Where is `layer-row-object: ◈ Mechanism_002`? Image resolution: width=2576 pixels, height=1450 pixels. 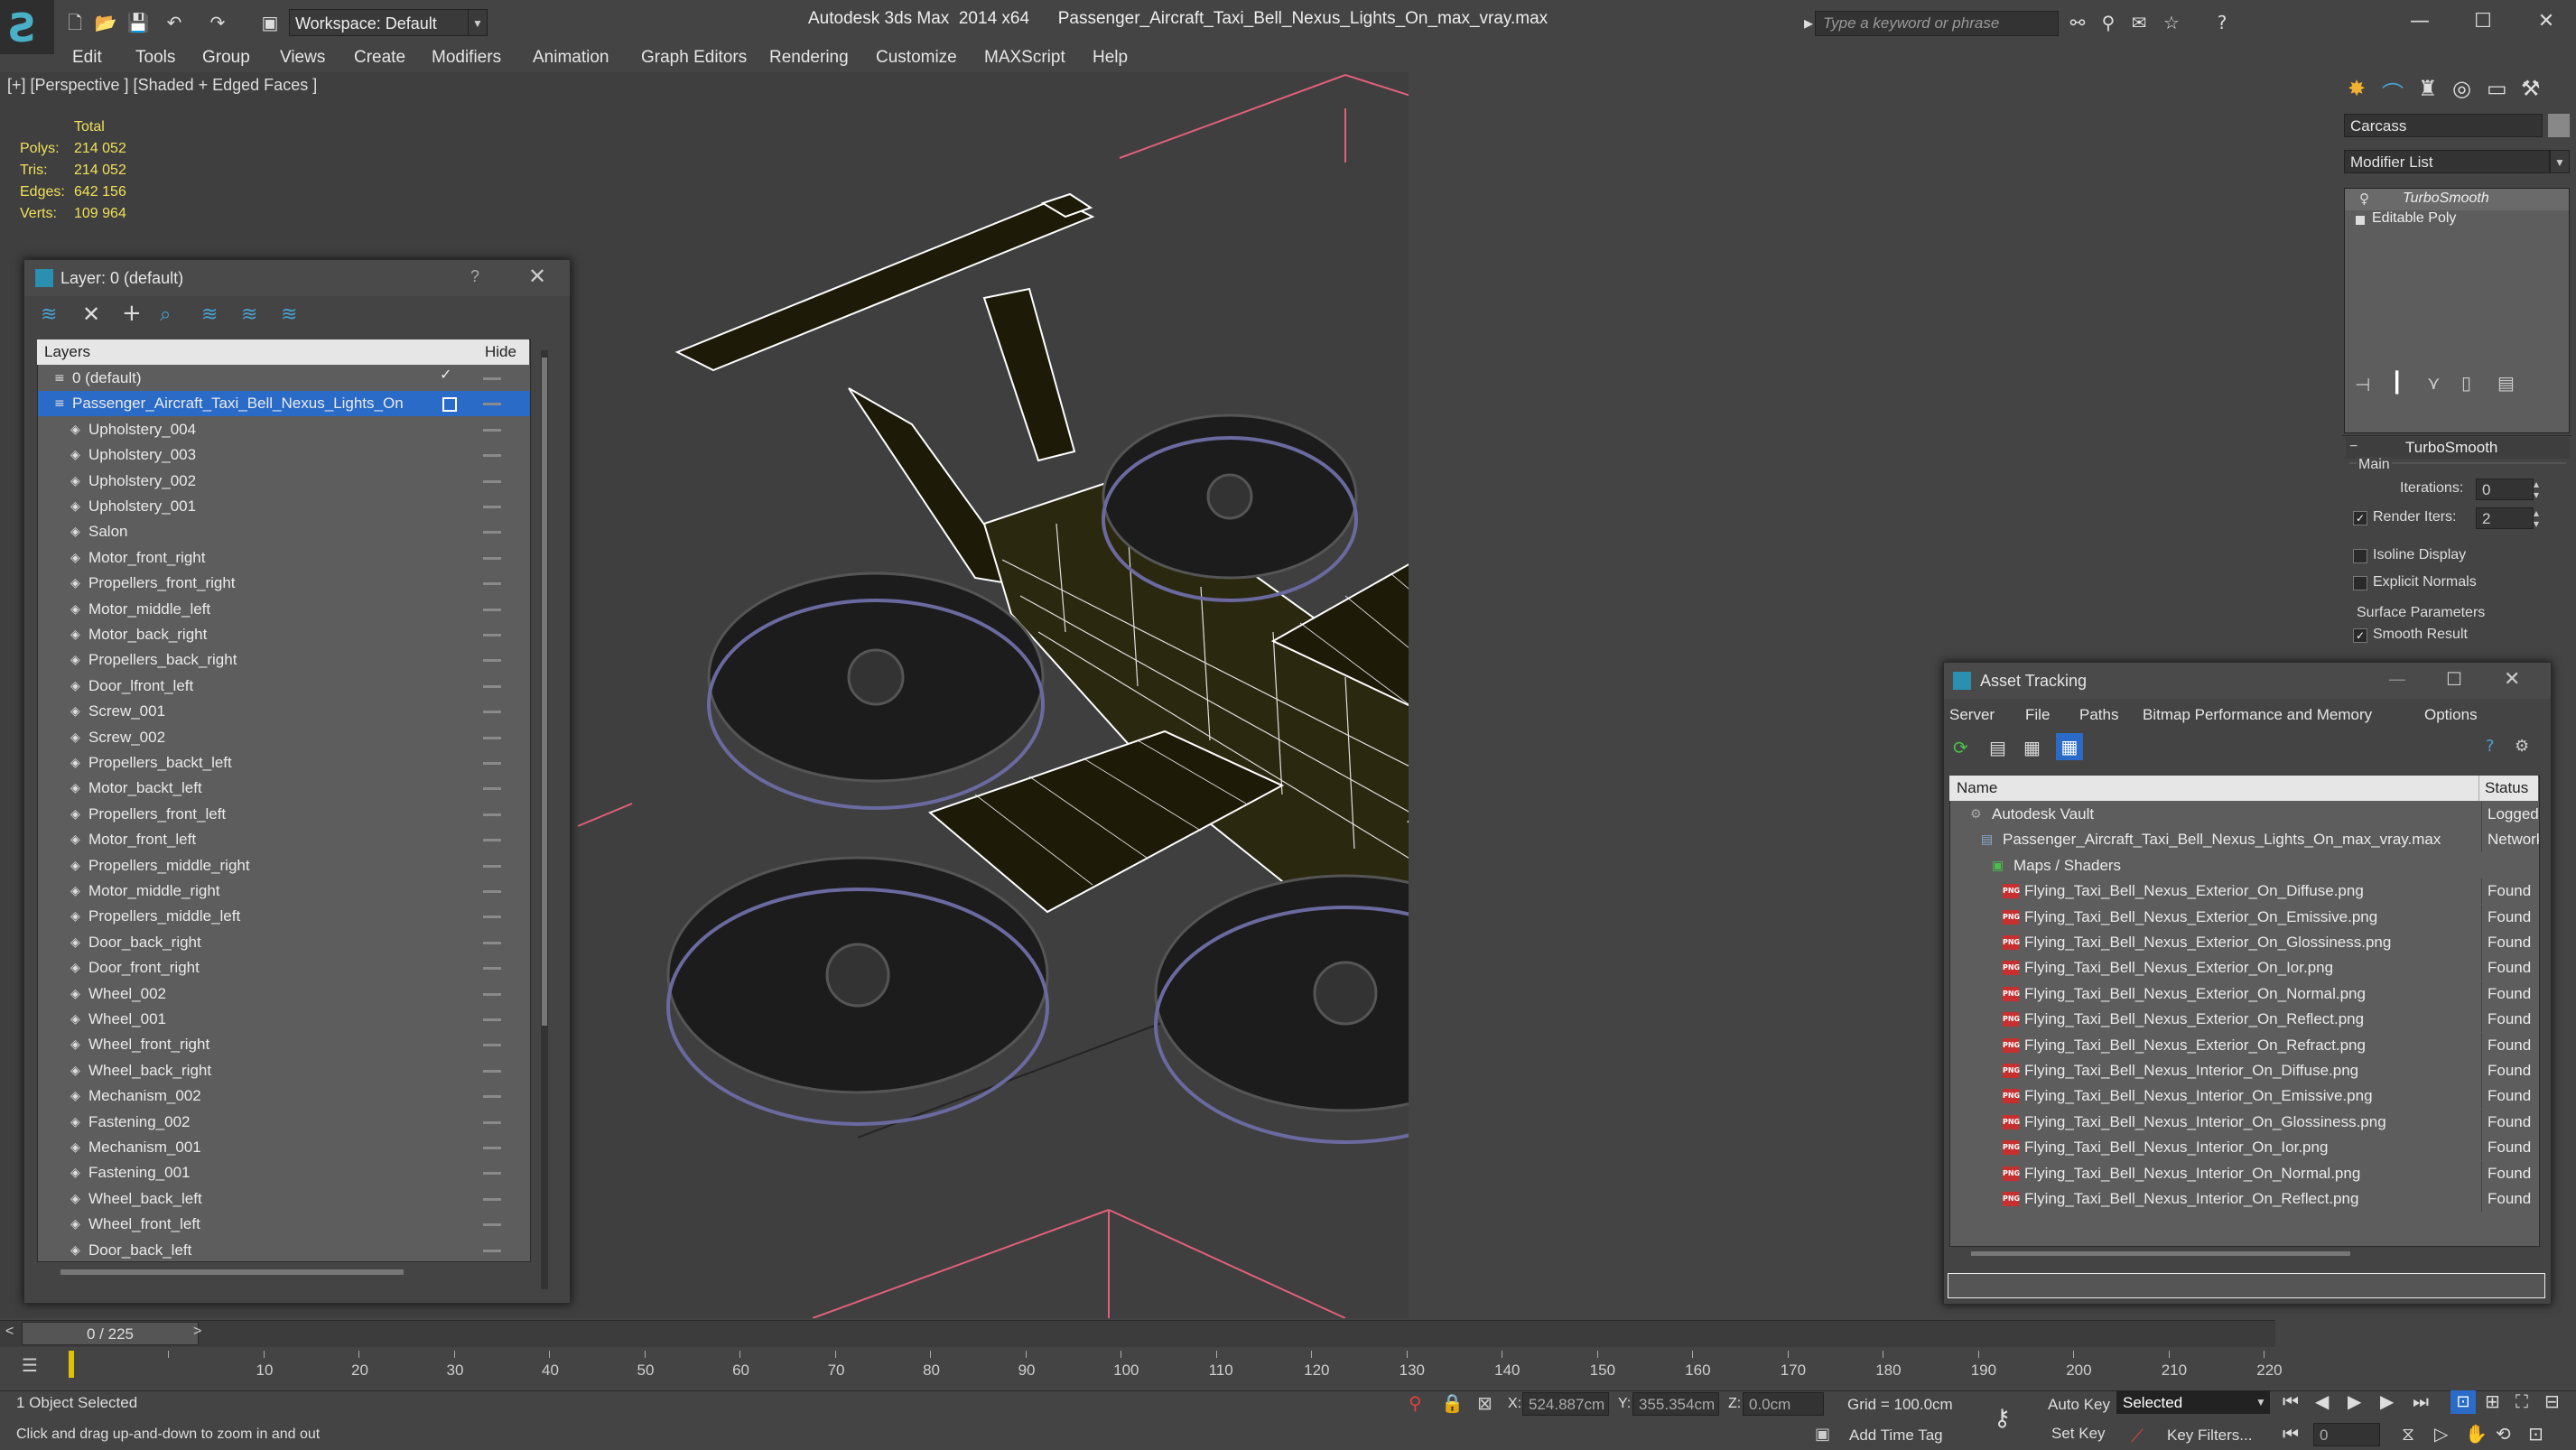
layer-row-object: ◈ Mechanism_002 is located at coordinates (284, 1096).